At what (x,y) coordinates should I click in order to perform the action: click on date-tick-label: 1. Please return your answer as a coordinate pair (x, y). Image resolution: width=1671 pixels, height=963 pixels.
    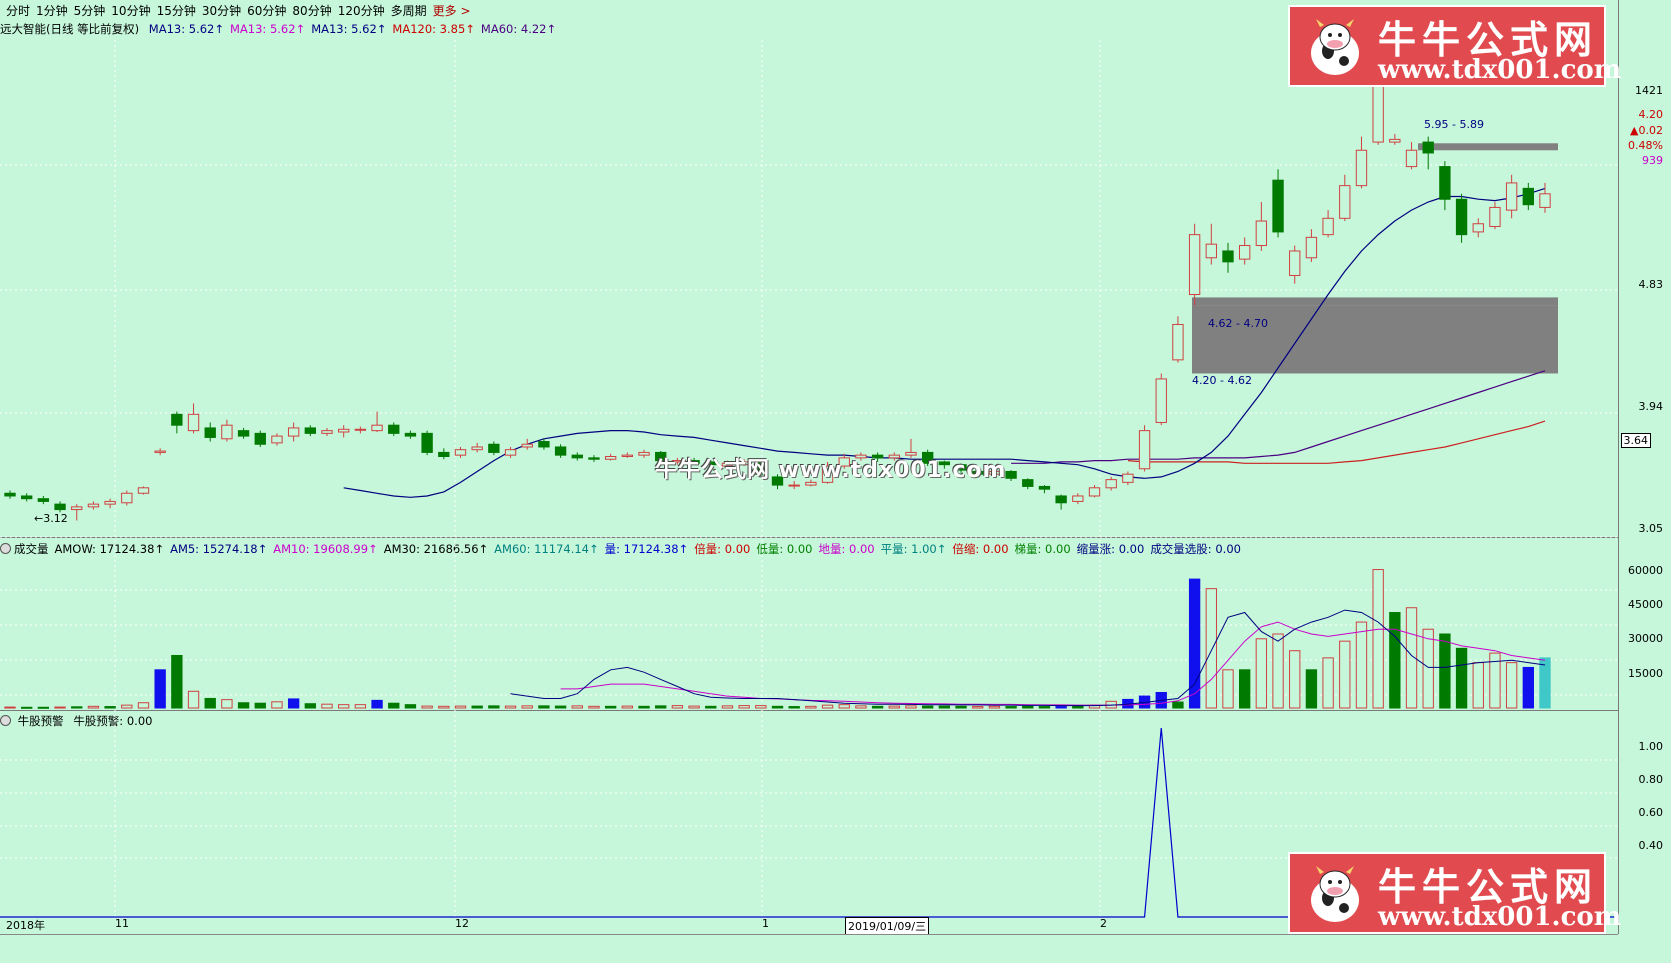
    Looking at the image, I should click on (765, 923).